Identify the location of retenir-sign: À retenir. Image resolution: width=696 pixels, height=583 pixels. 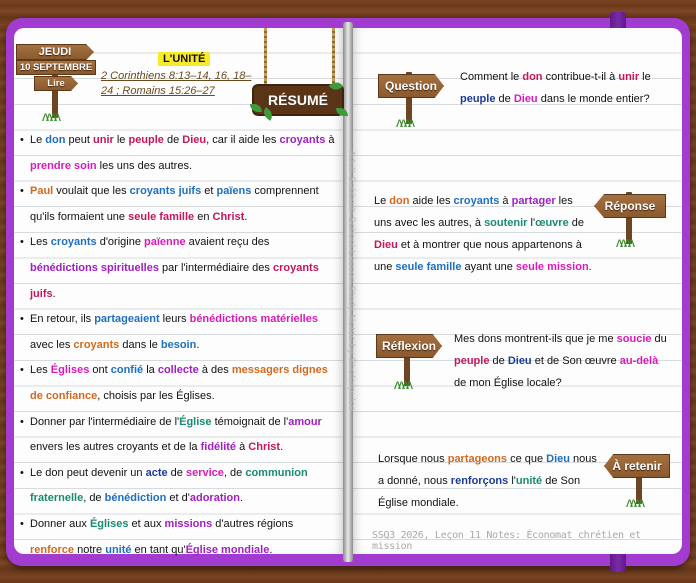
(637, 466).